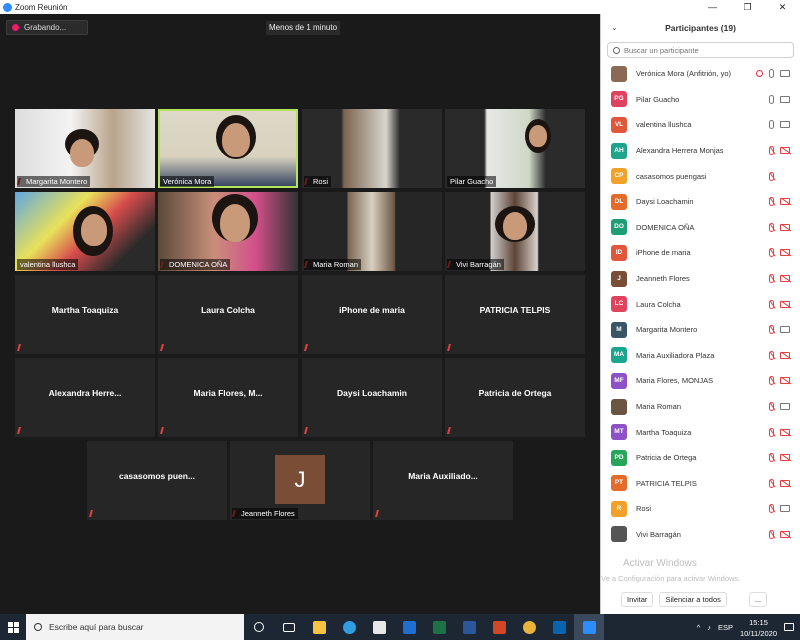  What do you see at coordinates (725, 627) in the screenshot?
I see `language-indicator: ESP` at bounding box center [725, 627].